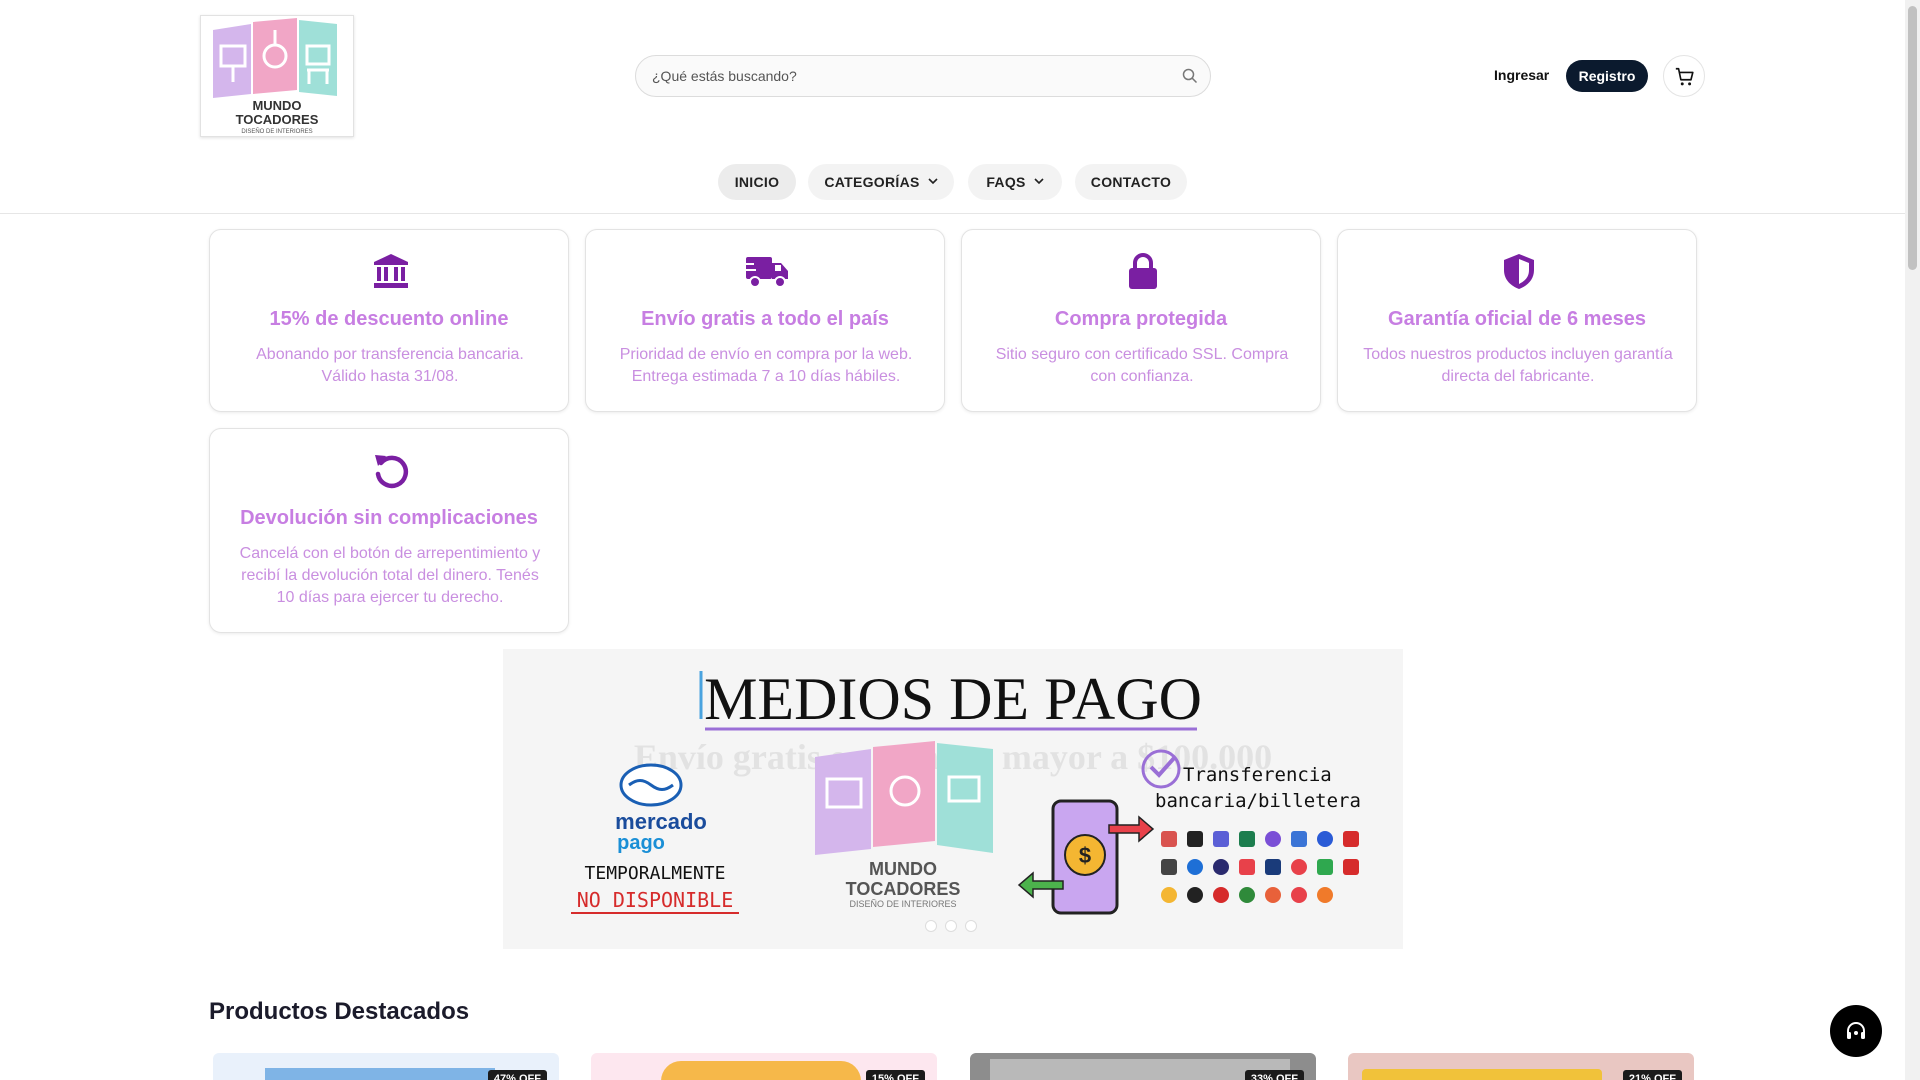 Image resolution: width=1920 pixels, height=1080 pixels. I want to click on transfer-line1: Transferencia, so click(1257, 775).